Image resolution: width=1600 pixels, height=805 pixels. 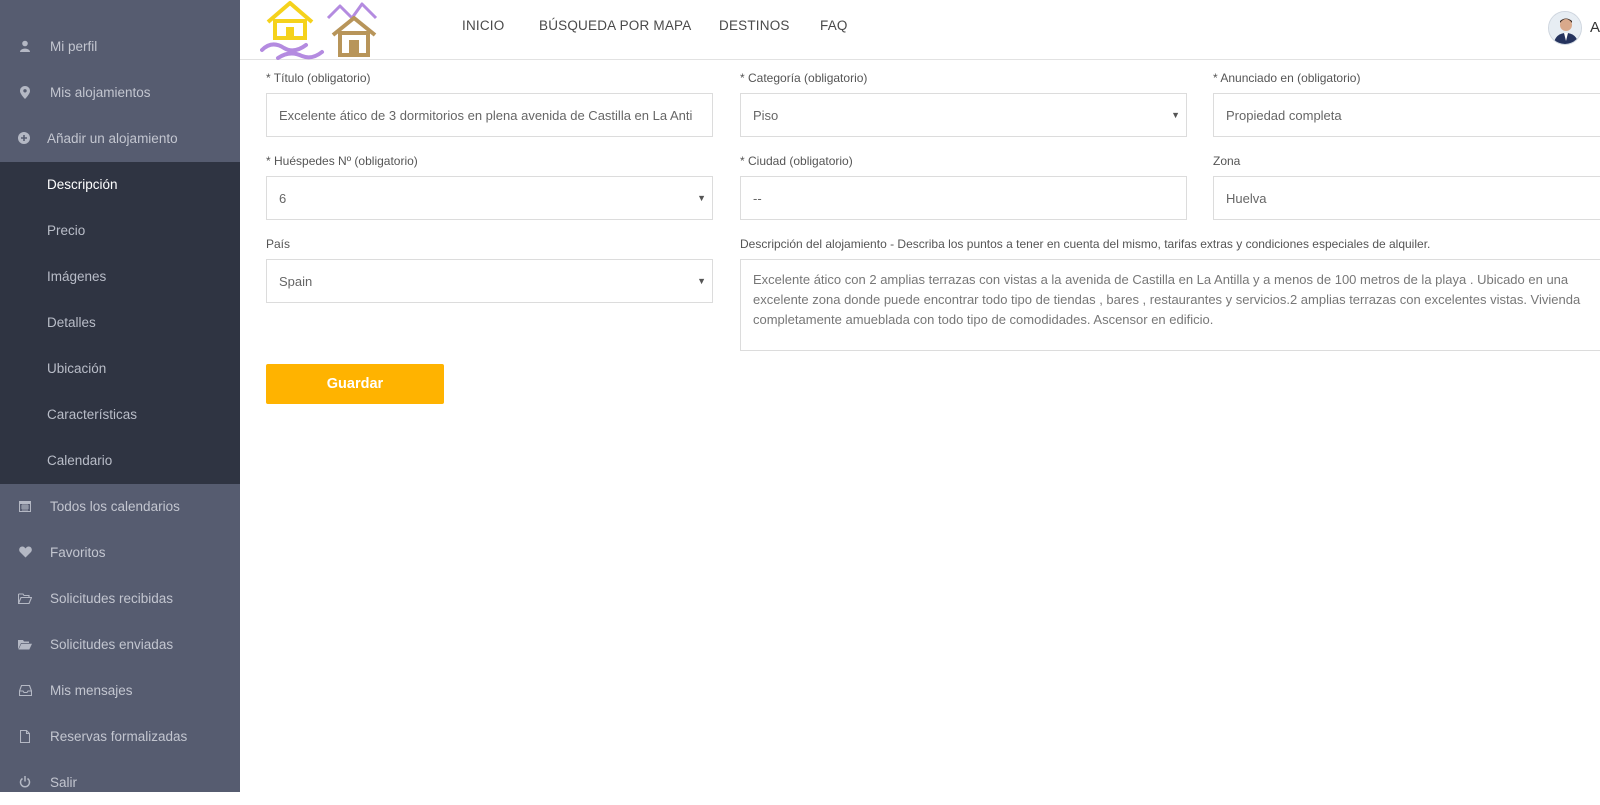 What do you see at coordinates (112, 138) in the screenshot?
I see `sidebar-item-label: Añadir un alojamiento` at bounding box center [112, 138].